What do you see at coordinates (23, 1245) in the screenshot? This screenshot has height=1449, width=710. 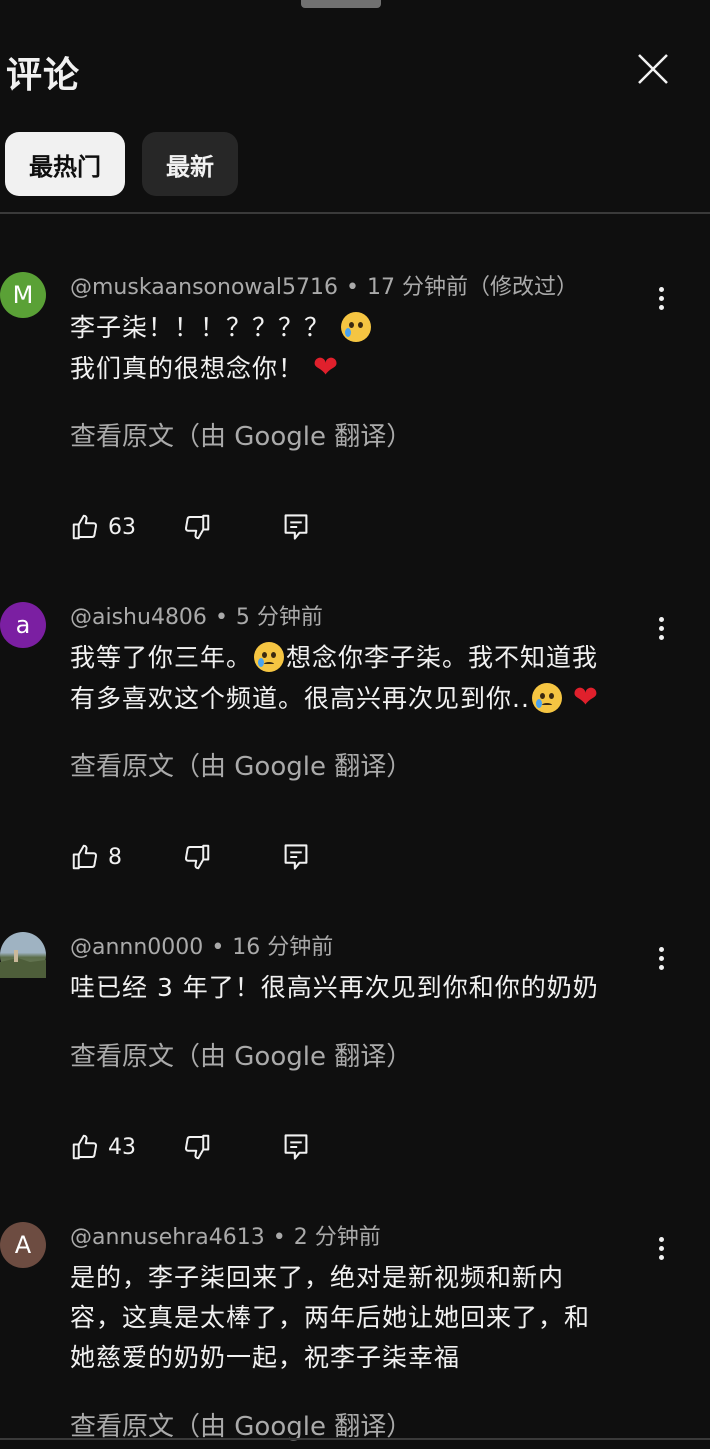 I see `avatar: A` at bounding box center [23, 1245].